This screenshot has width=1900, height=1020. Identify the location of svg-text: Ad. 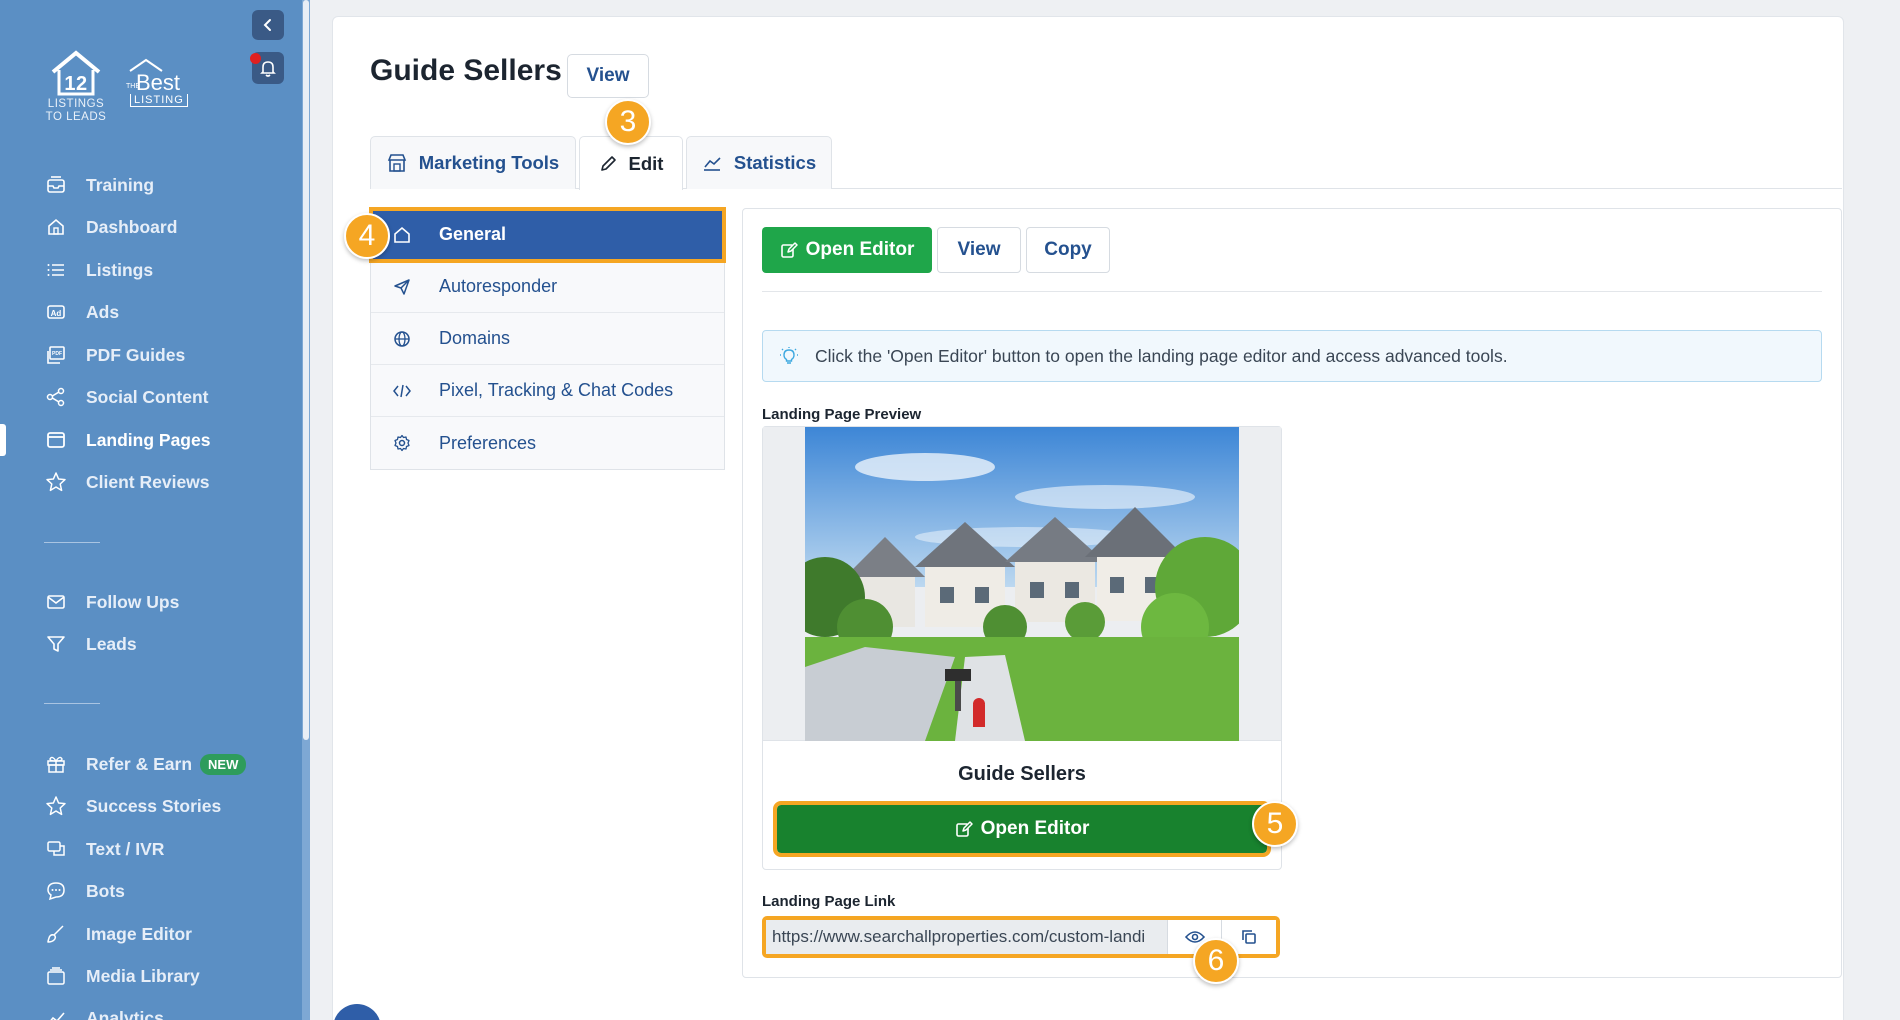
(56, 313).